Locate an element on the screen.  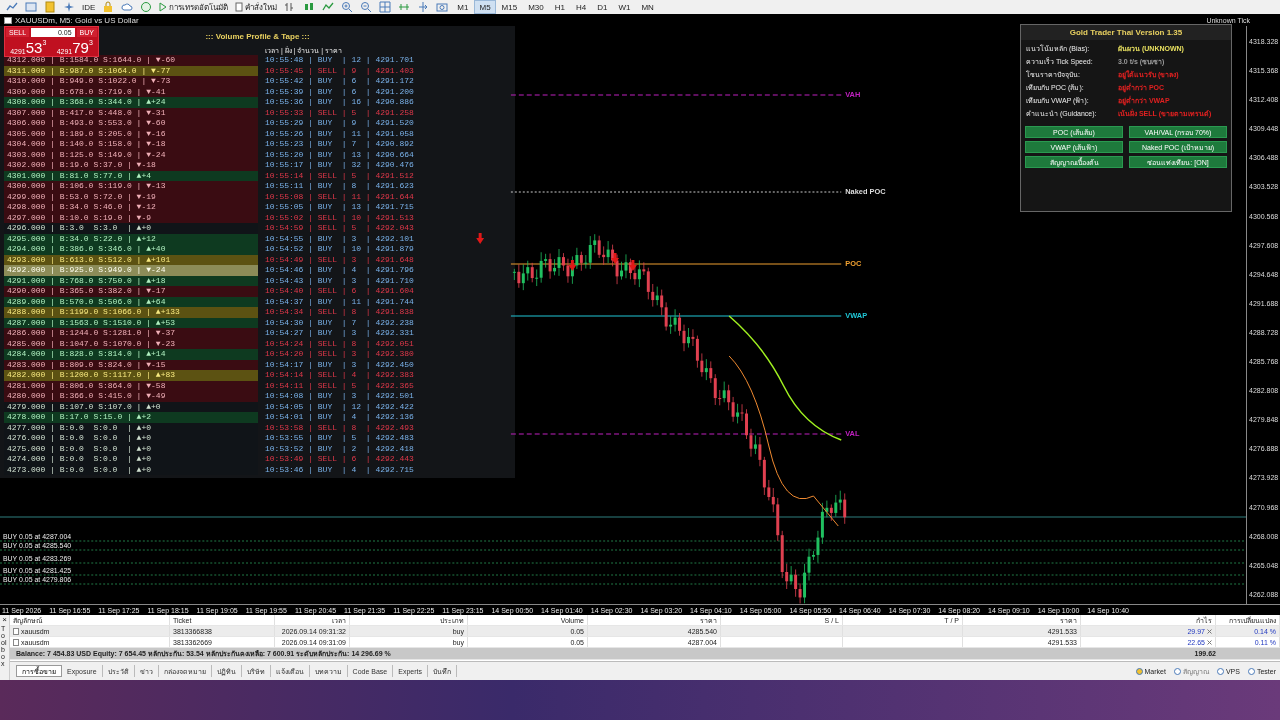
price-level-row: 4291.000 | B:768.0 S:750.0 | ▲+18 is located at coordinates (131, 280).